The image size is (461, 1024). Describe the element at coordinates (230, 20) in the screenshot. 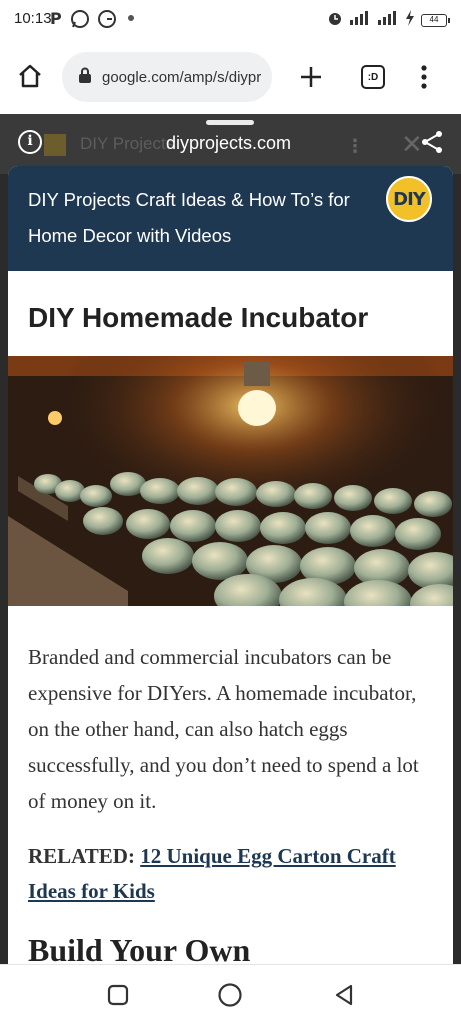

I see `status-bar: 10:13 P 44` at that location.